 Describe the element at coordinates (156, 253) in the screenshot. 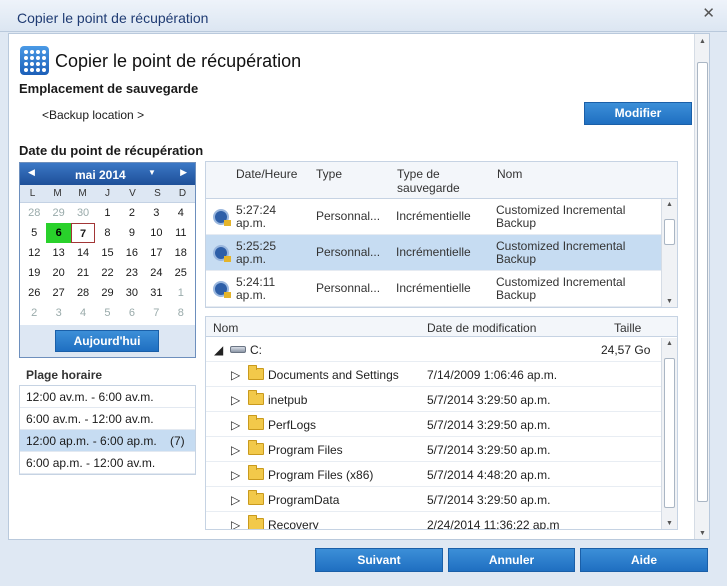

I see `calendar-day: 17` at that location.